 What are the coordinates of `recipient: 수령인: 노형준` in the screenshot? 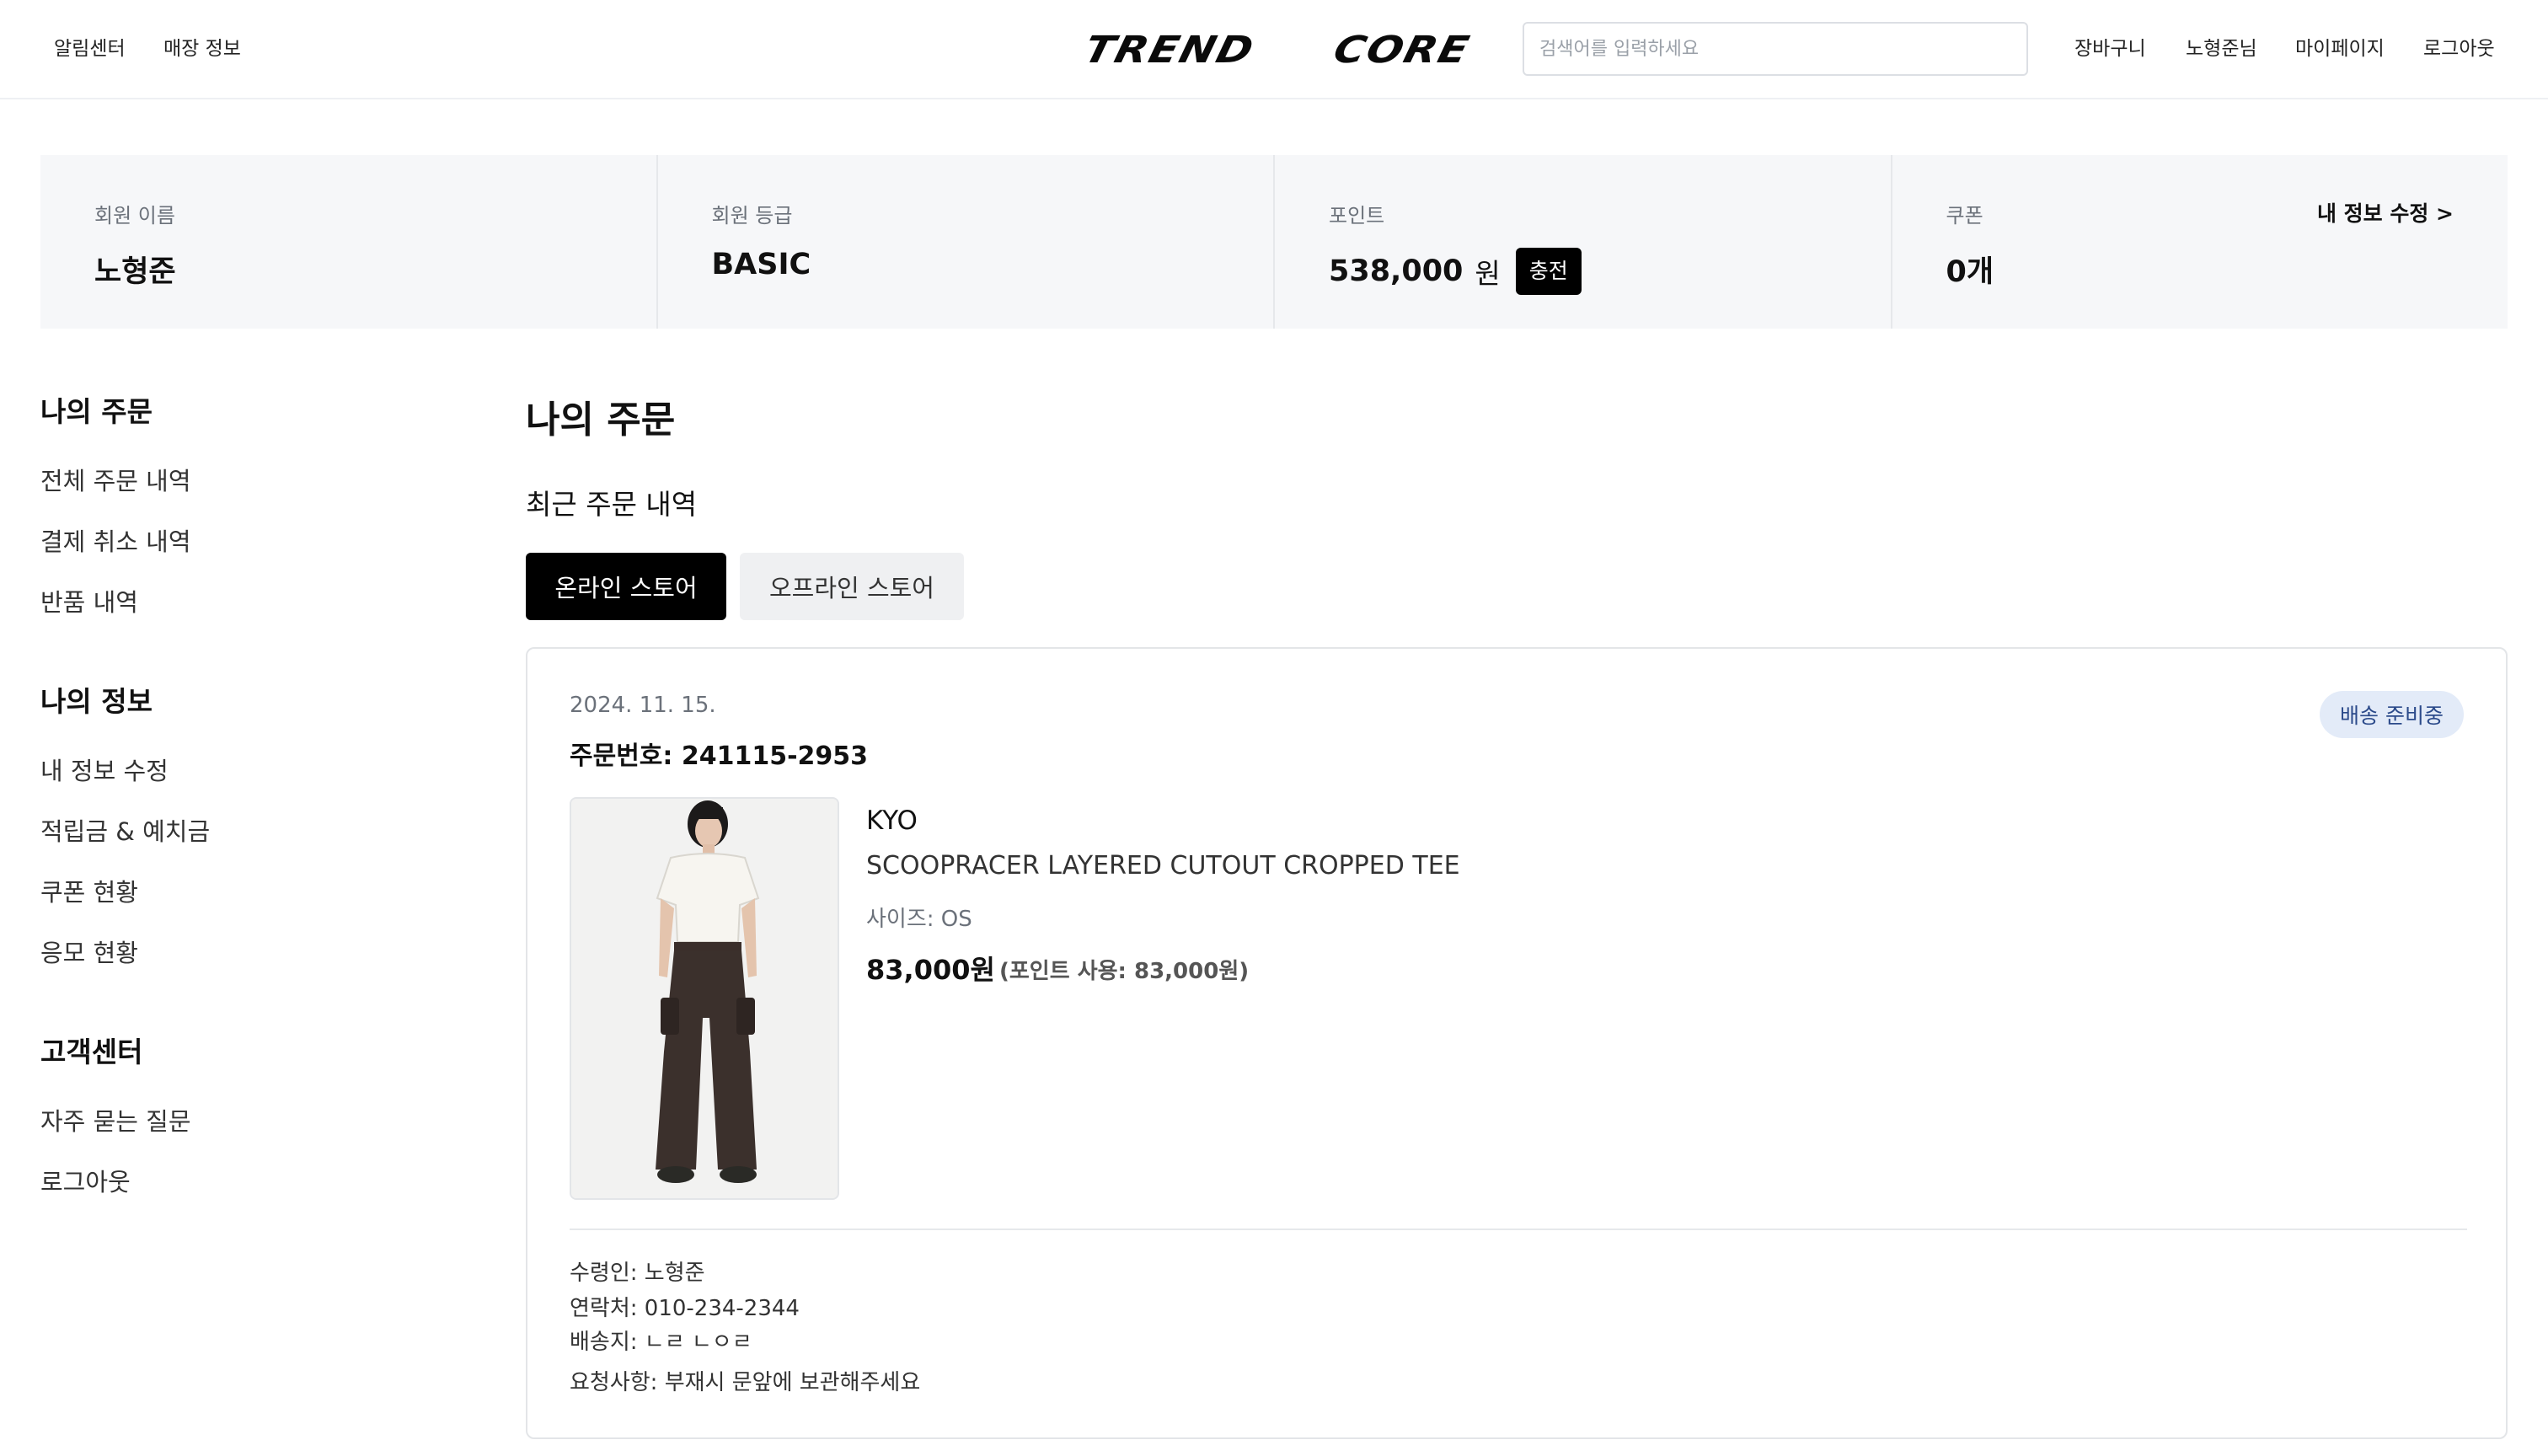 It's located at (637, 1273).